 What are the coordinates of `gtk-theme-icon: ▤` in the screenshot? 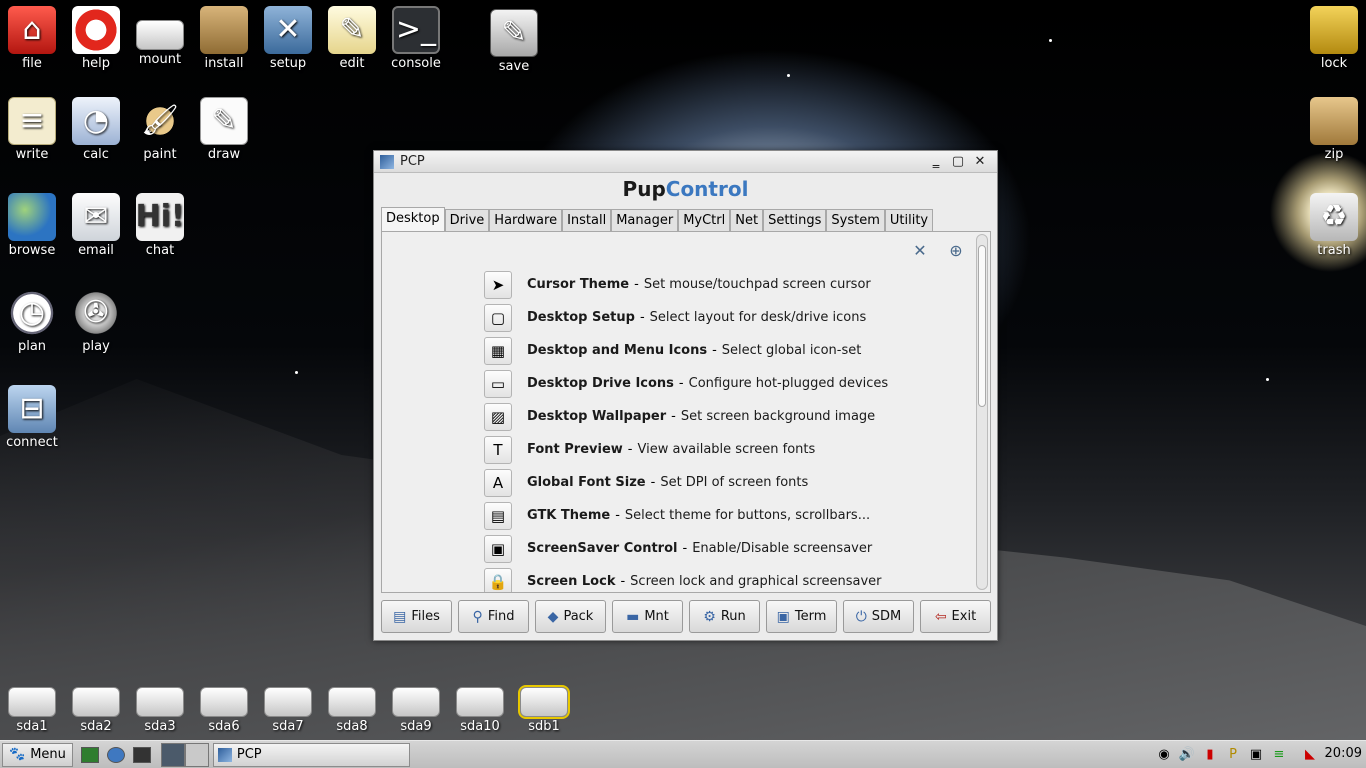 It's located at (498, 515).